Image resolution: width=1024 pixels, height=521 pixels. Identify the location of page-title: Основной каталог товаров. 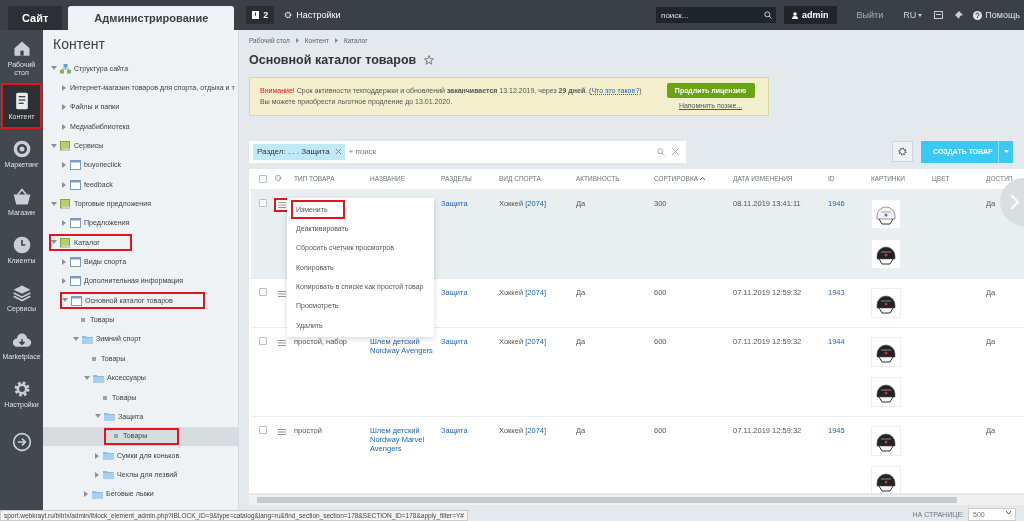
(333, 60).